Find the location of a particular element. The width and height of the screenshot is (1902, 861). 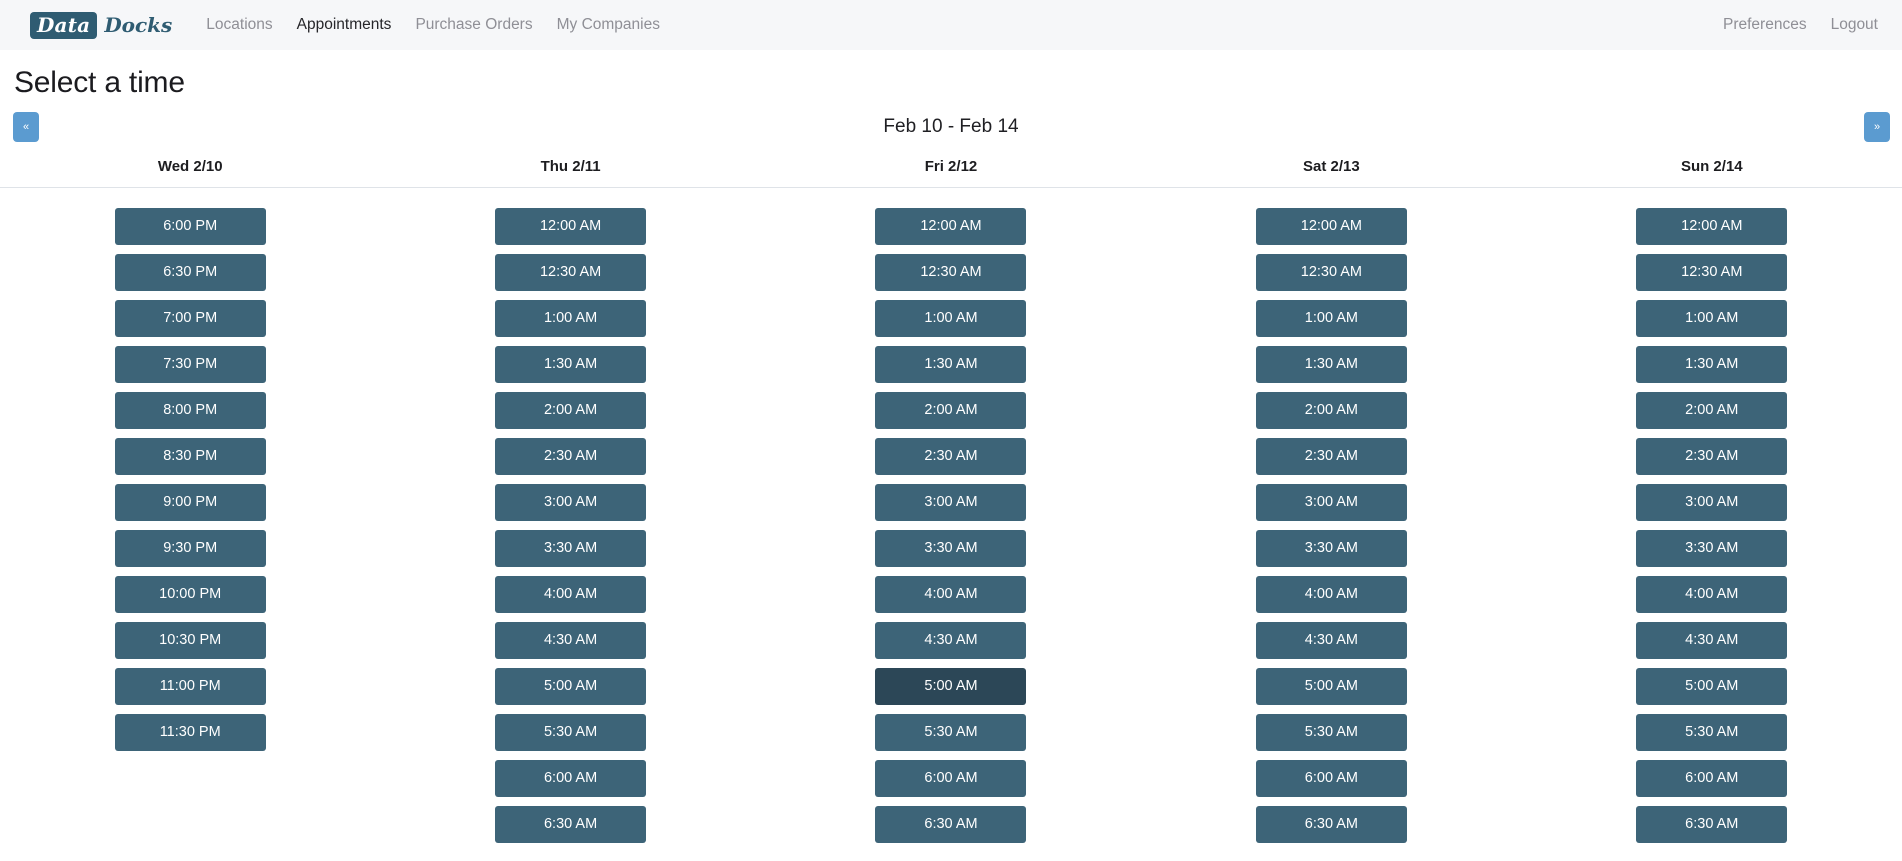

time-slot-button: 10:00 PM is located at coordinates (190, 594).